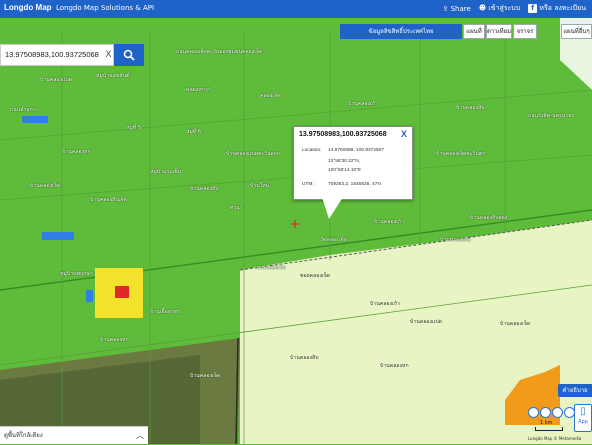  I want to click on coordinate-popup: 13.97508983,100.93725068 X Location, so click(353, 163).